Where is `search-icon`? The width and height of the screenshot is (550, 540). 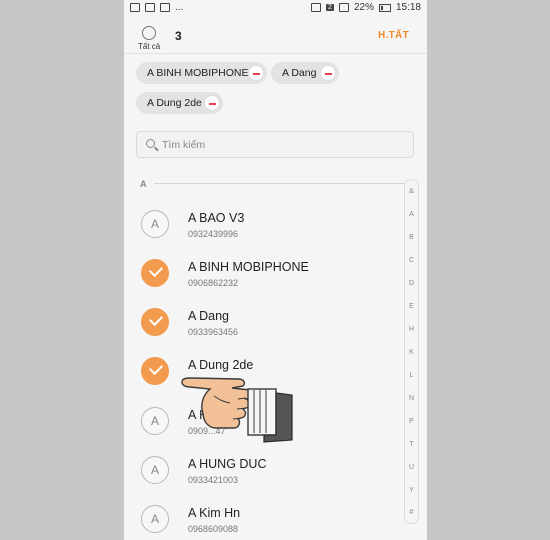
search-icon is located at coordinates (150, 143).